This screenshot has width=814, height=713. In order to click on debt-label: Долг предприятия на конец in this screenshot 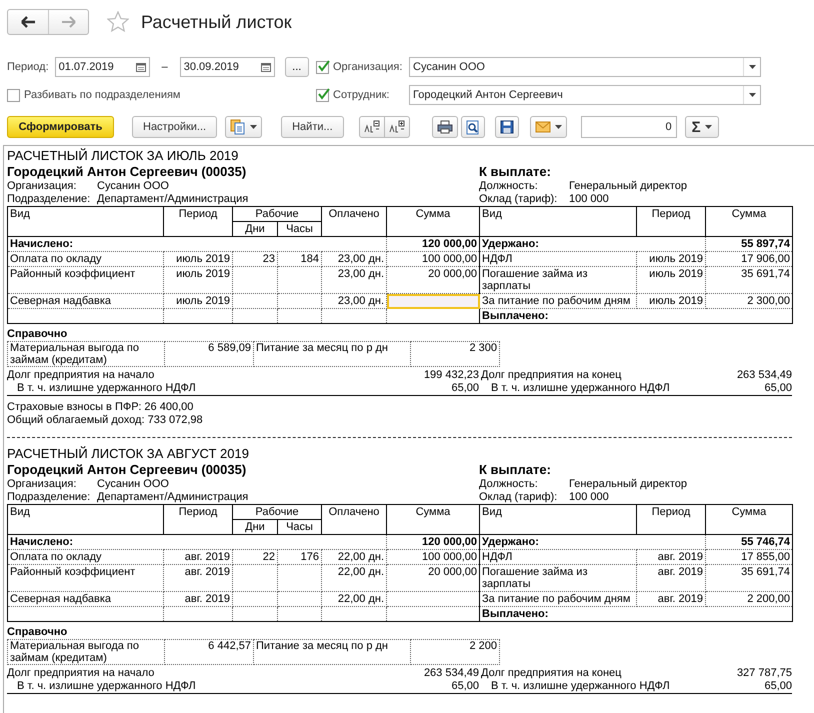, I will do `click(551, 375)`.